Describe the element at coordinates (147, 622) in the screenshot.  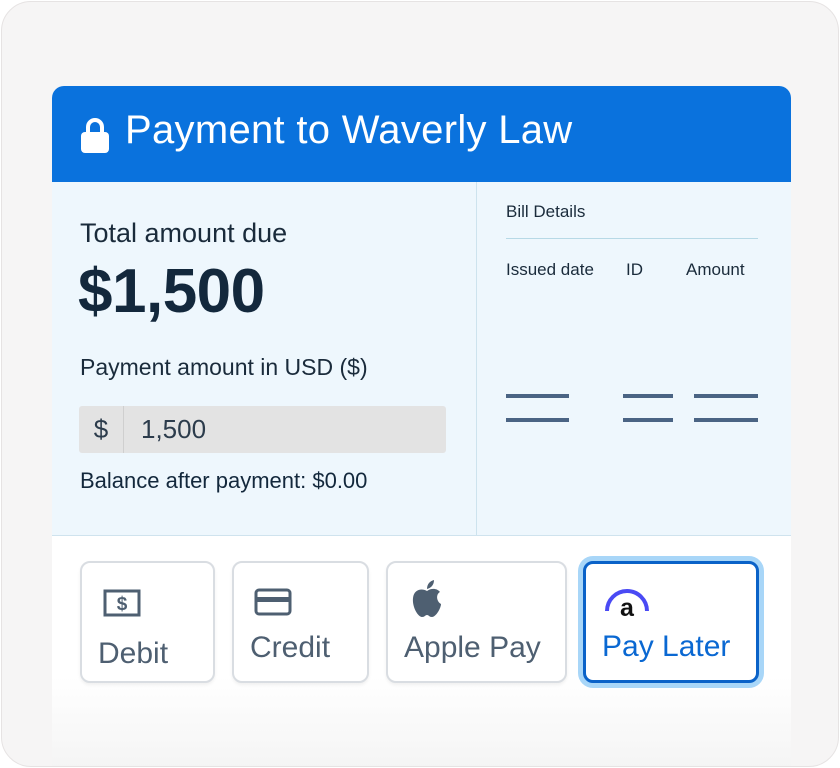
I see `method-debit-button: $ Debit` at that location.